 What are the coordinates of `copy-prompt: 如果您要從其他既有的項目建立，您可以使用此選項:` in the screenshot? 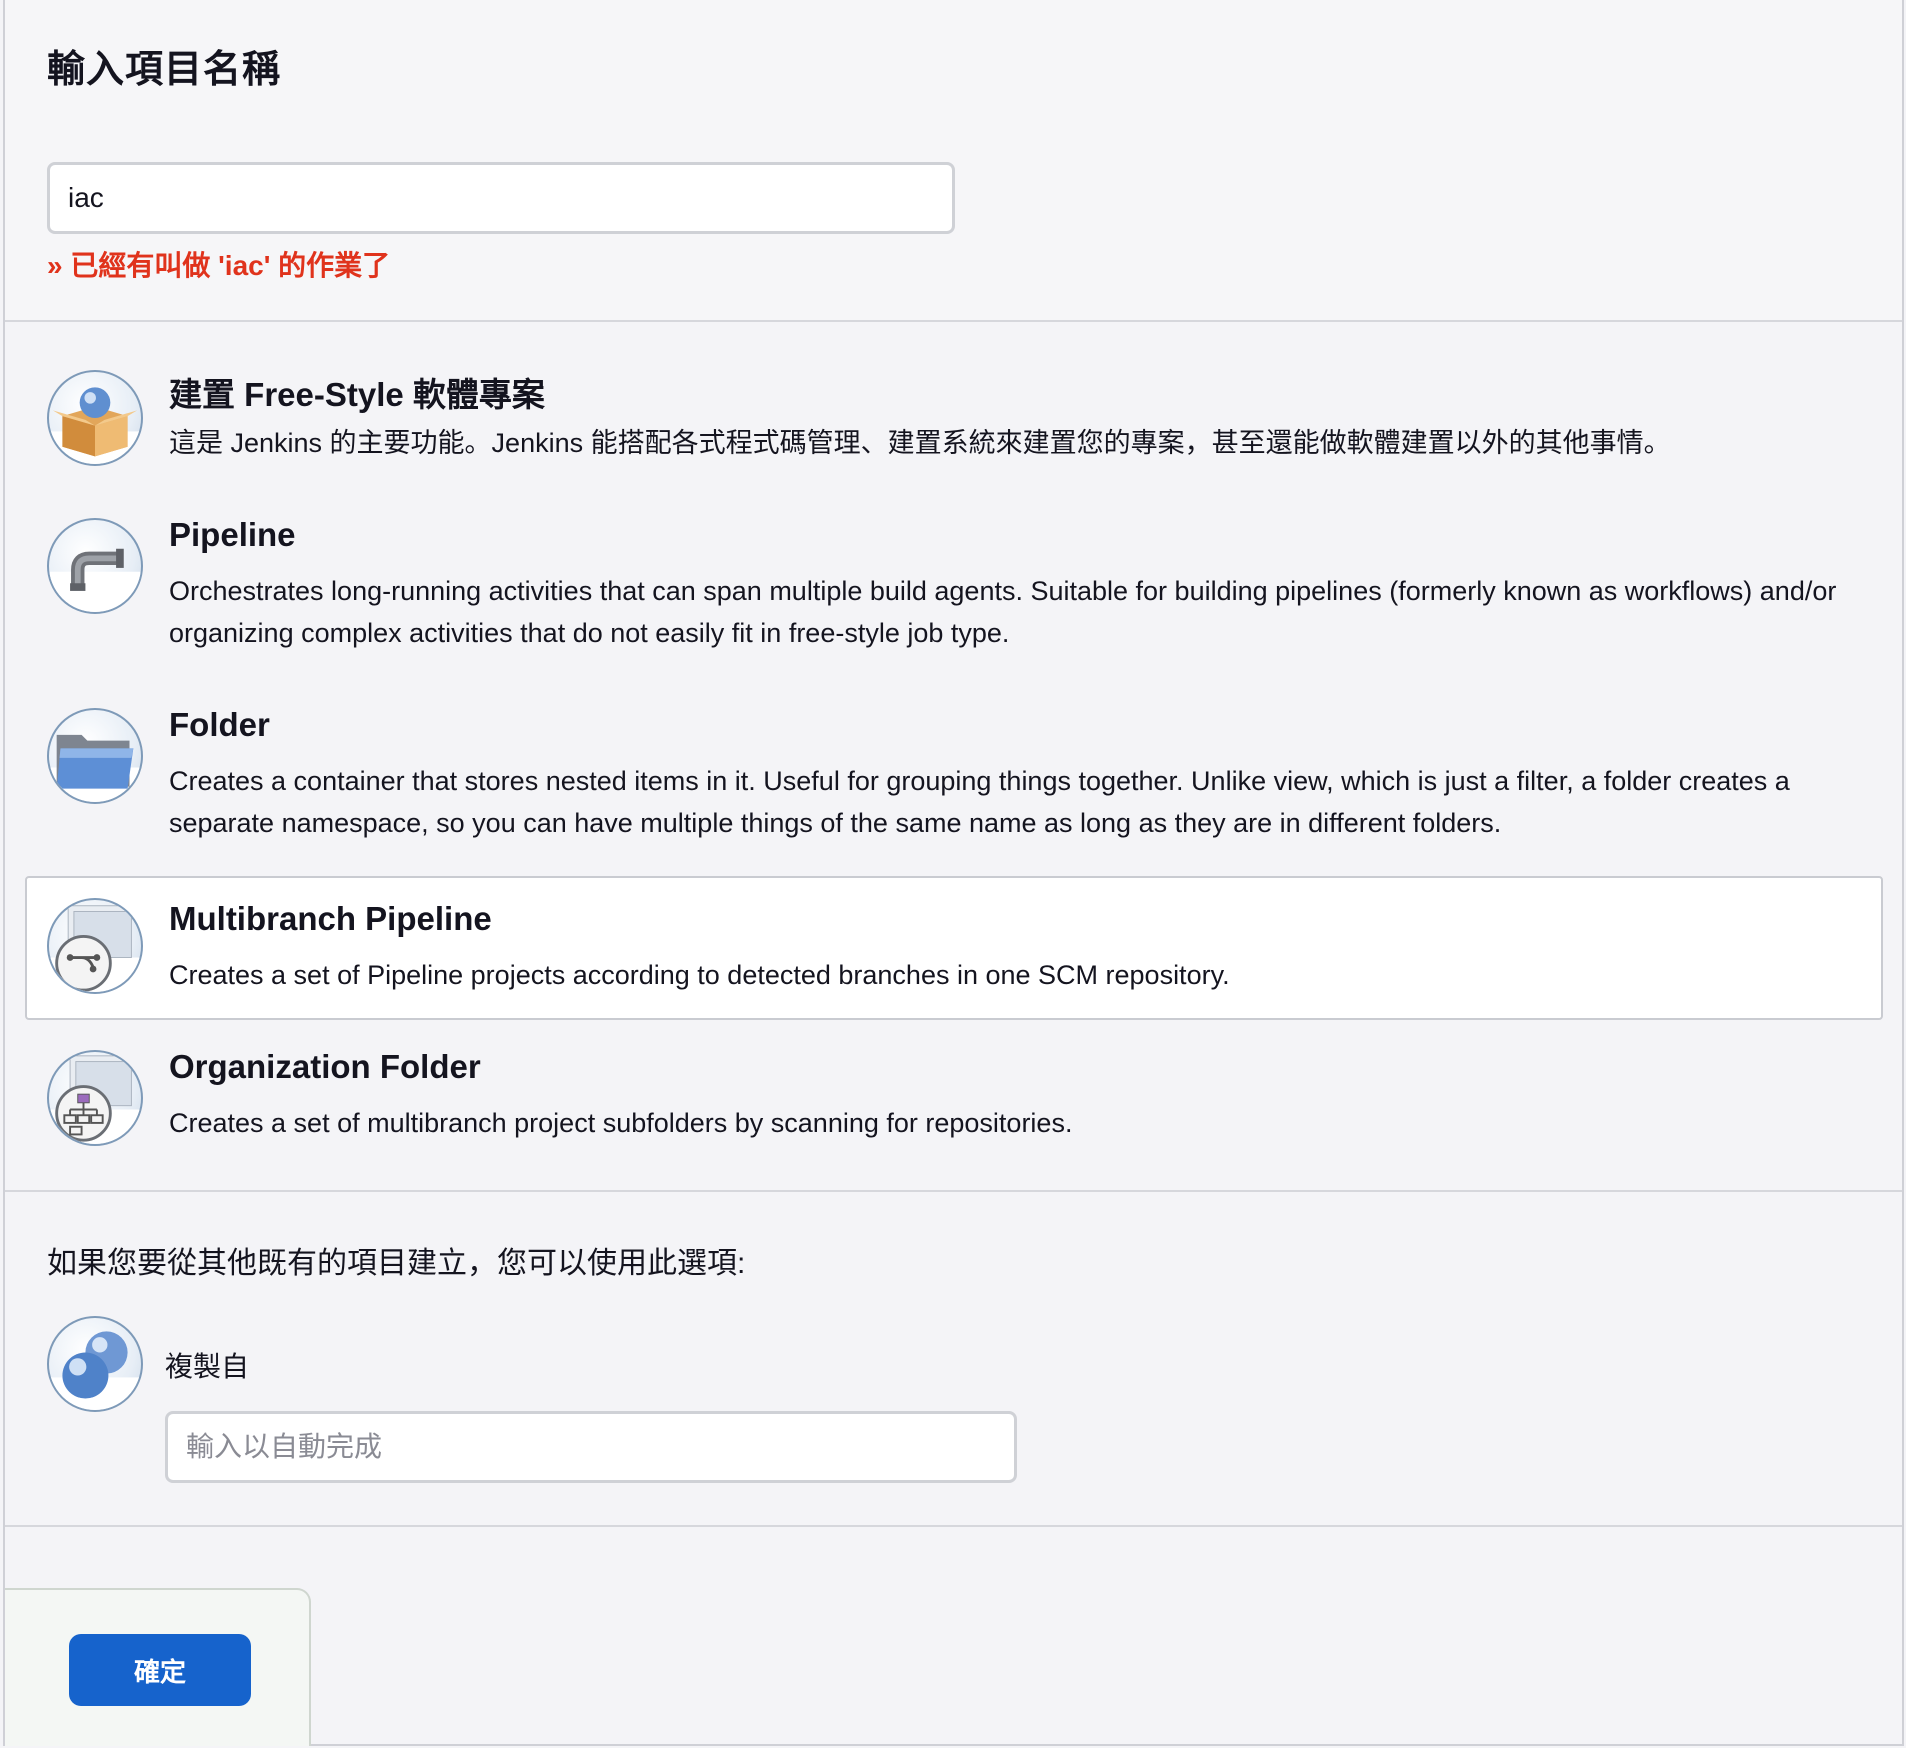 It's located at (396, 1263).